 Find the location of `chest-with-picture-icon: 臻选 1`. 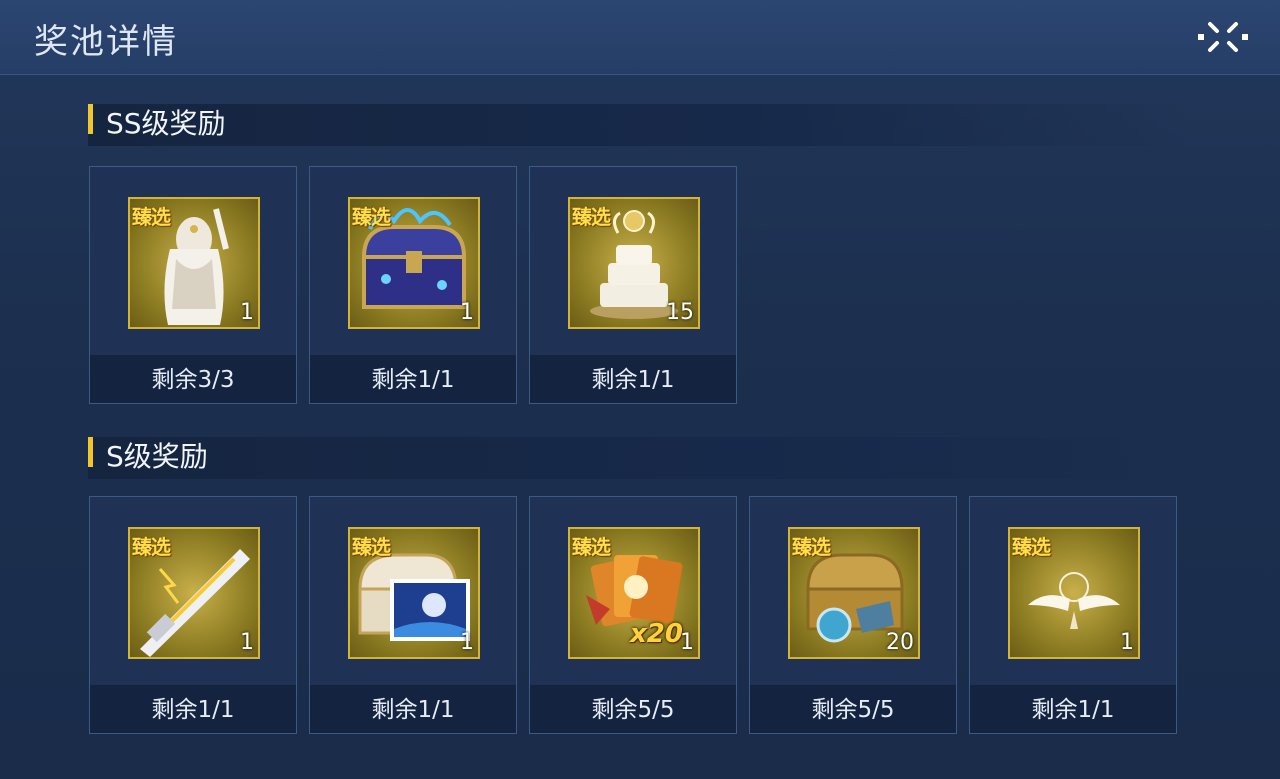

chest-with-picture-icon: 臻选 1 is located at coordinates (414, 593).